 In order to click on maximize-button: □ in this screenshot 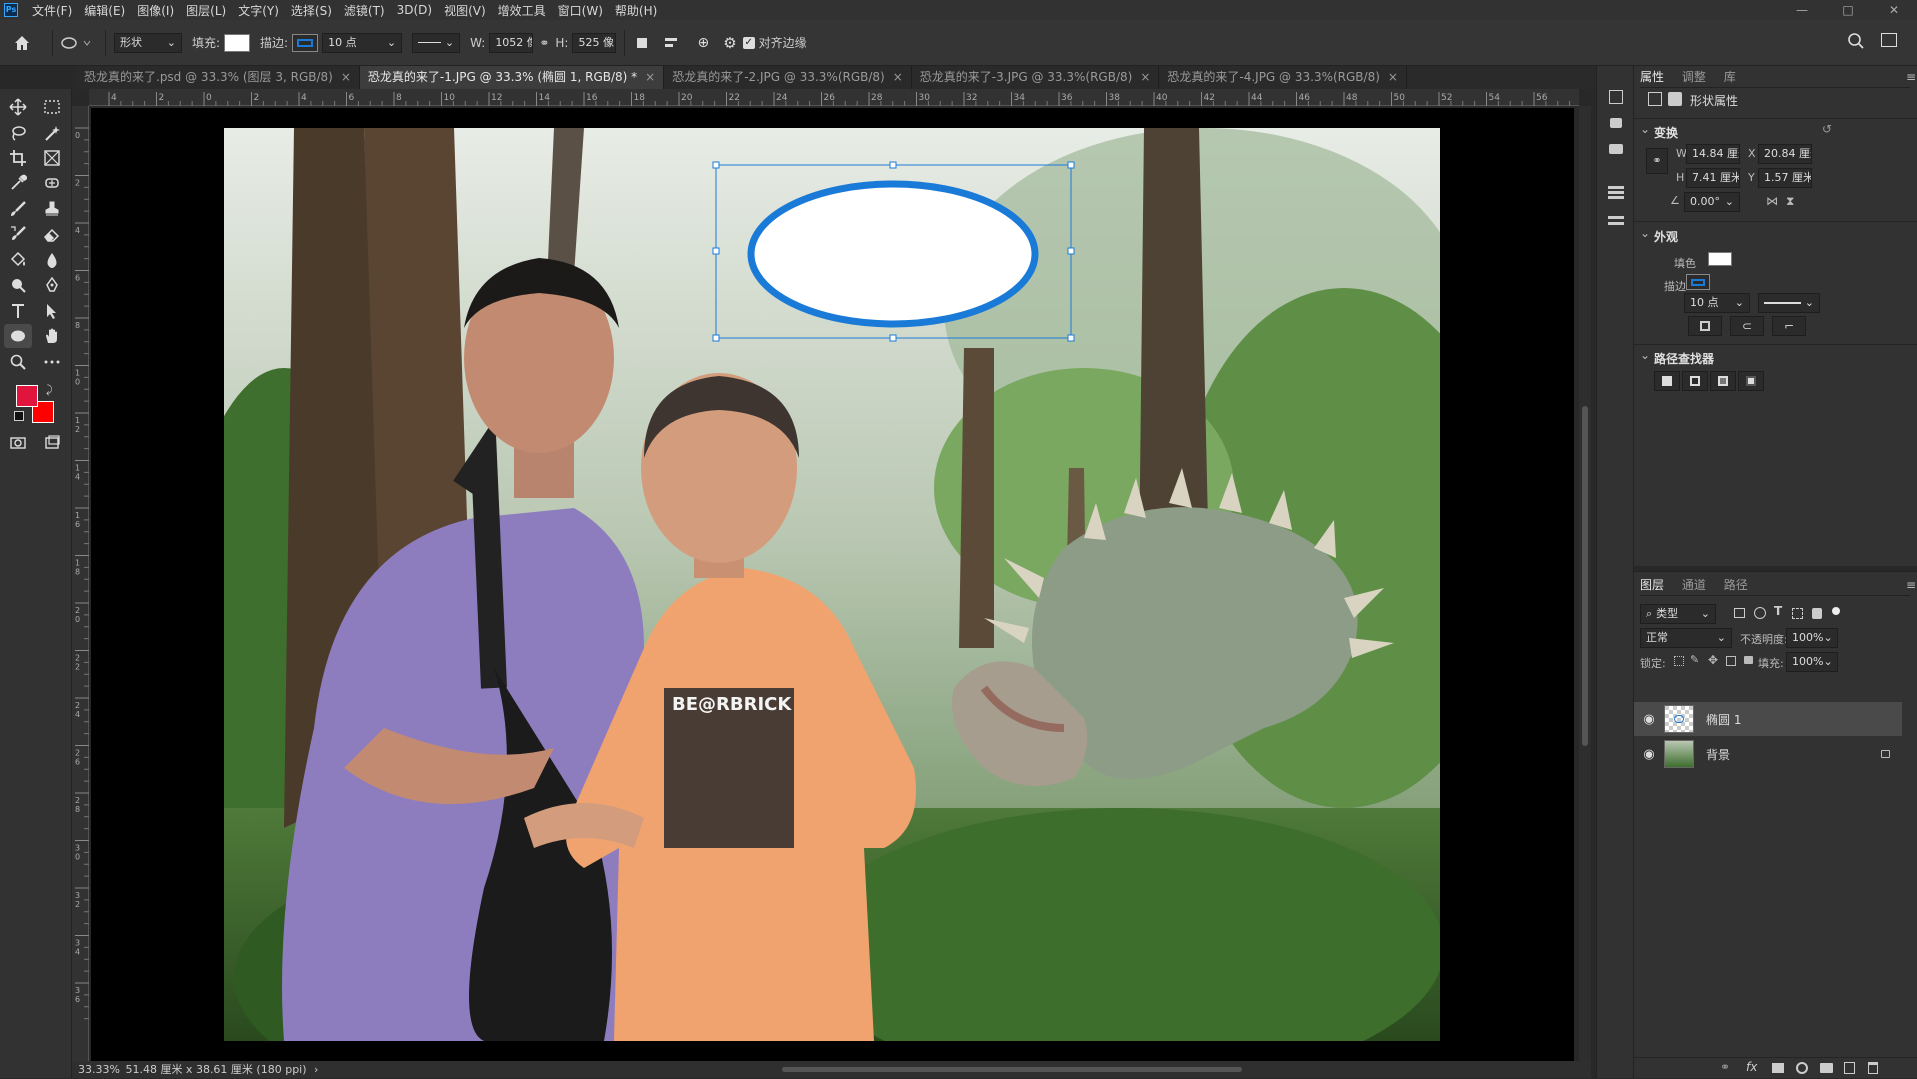, I will do `click(1848, 10)`.